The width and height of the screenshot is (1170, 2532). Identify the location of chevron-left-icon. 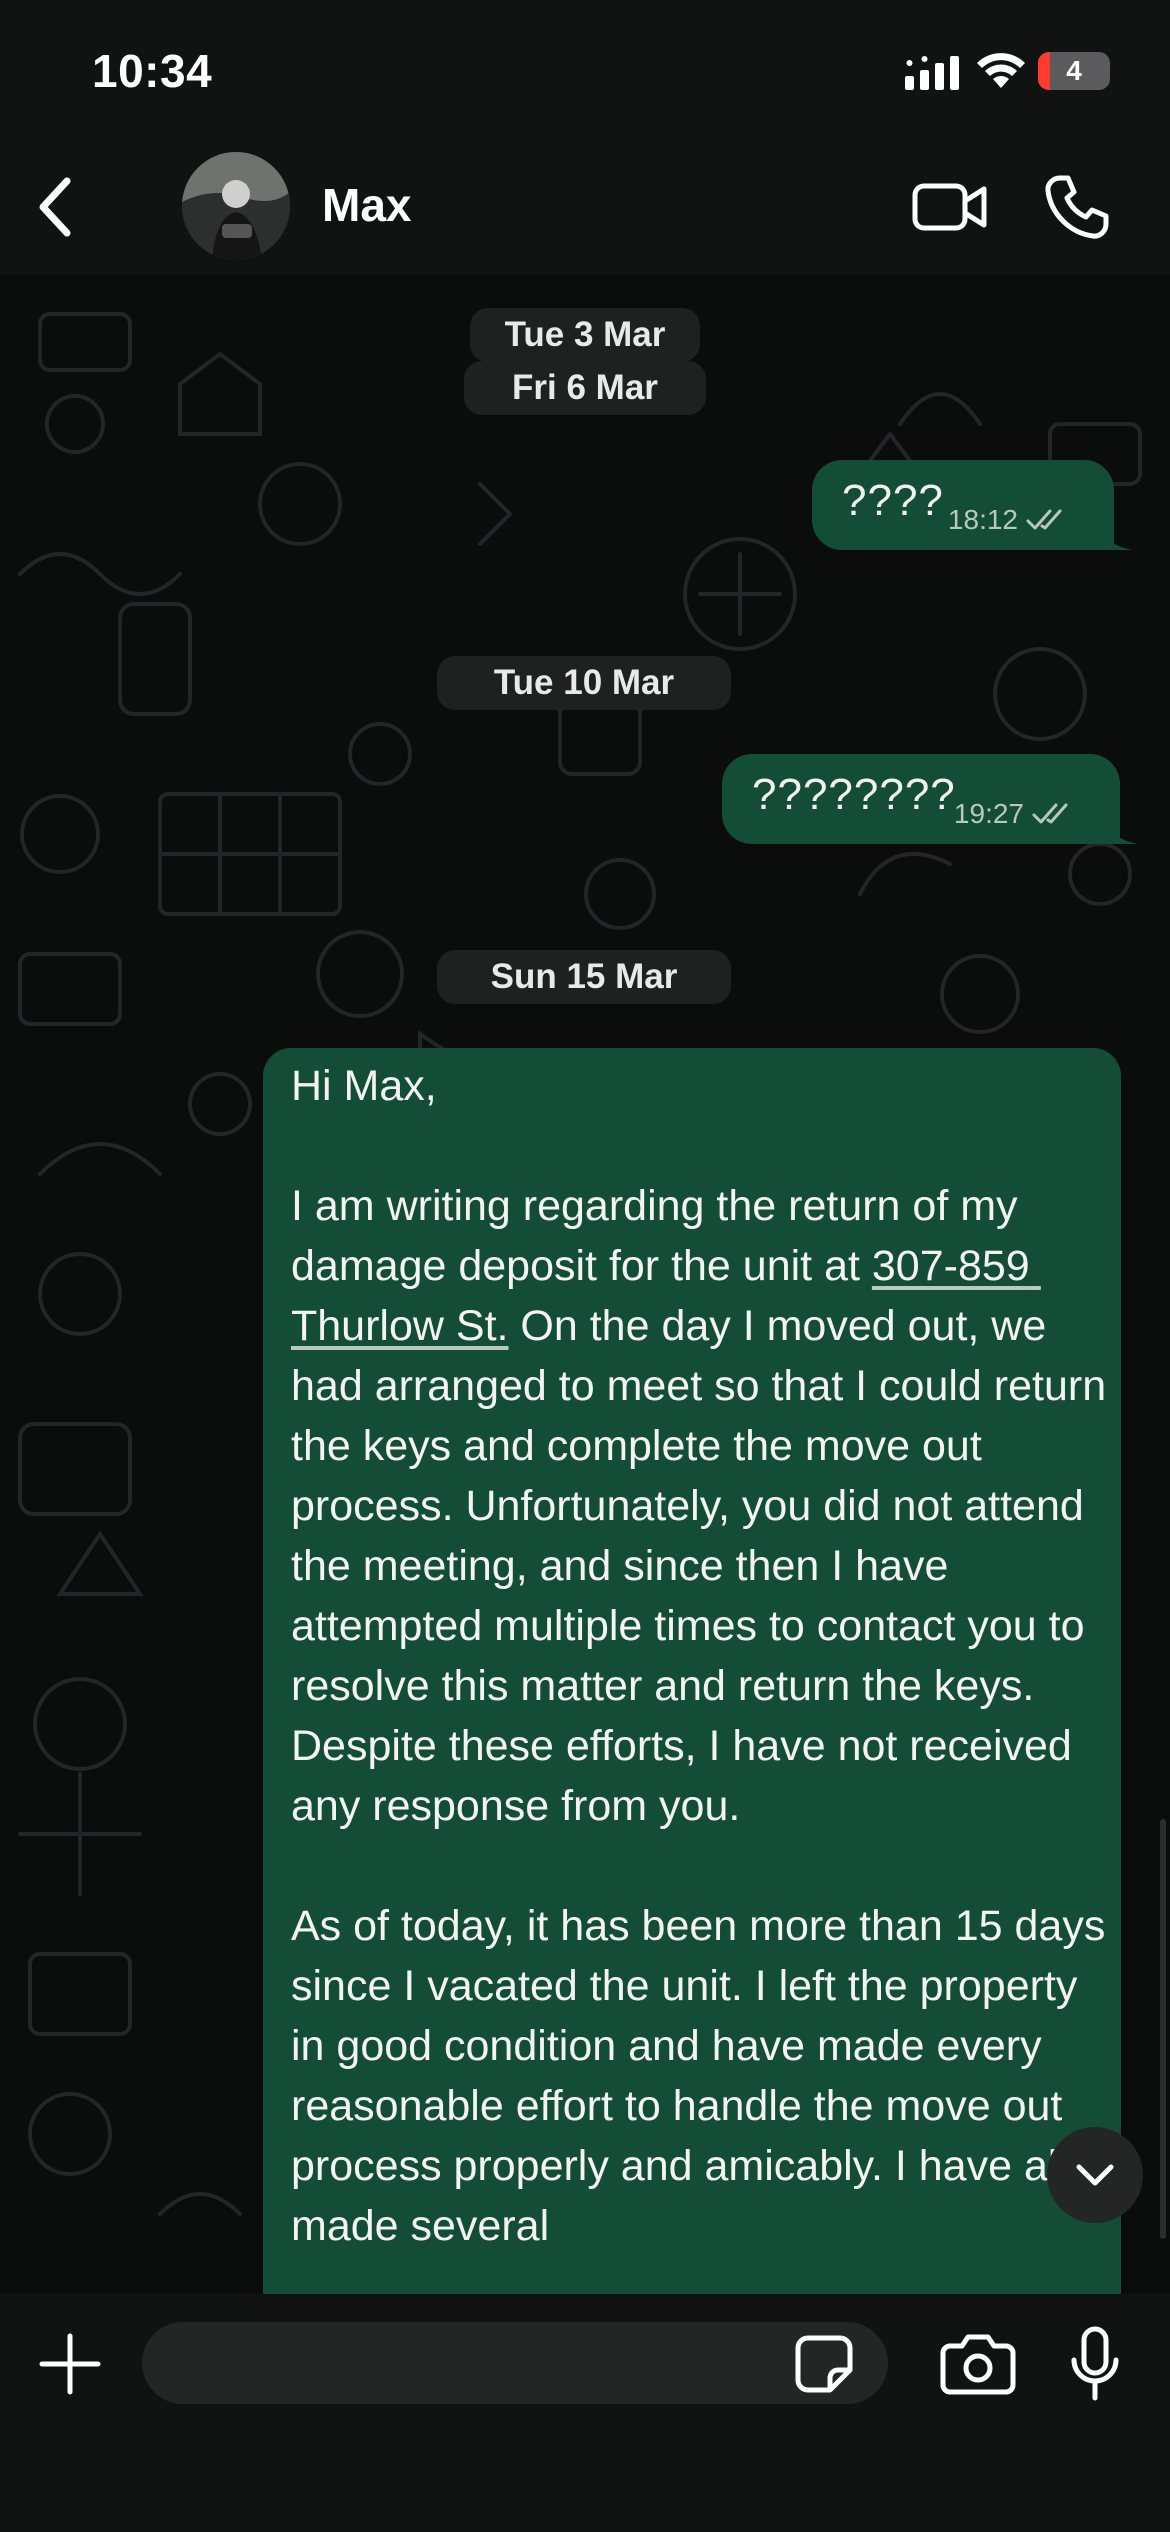
(55, 207).